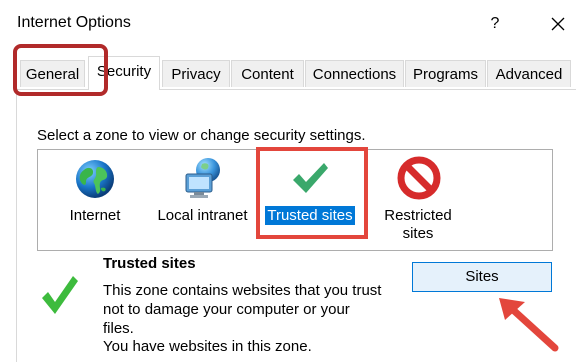 This screenshot has width=576, height=362. Describe the element at coordinates (312, 193) in the screenshot. I see `annotation-highlight-trusted-sites` at that location.